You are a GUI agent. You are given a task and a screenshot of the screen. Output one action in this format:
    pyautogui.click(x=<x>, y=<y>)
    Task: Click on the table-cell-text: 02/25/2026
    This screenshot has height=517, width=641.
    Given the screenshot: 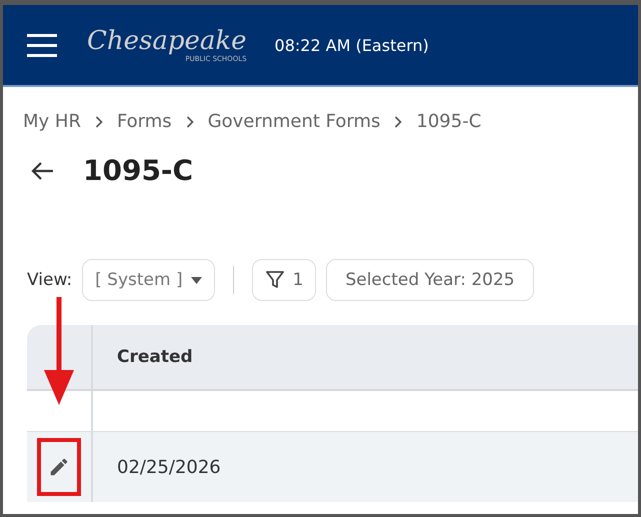 What is the action you would take?
    pyautogui.click(x=168, y=468)
    